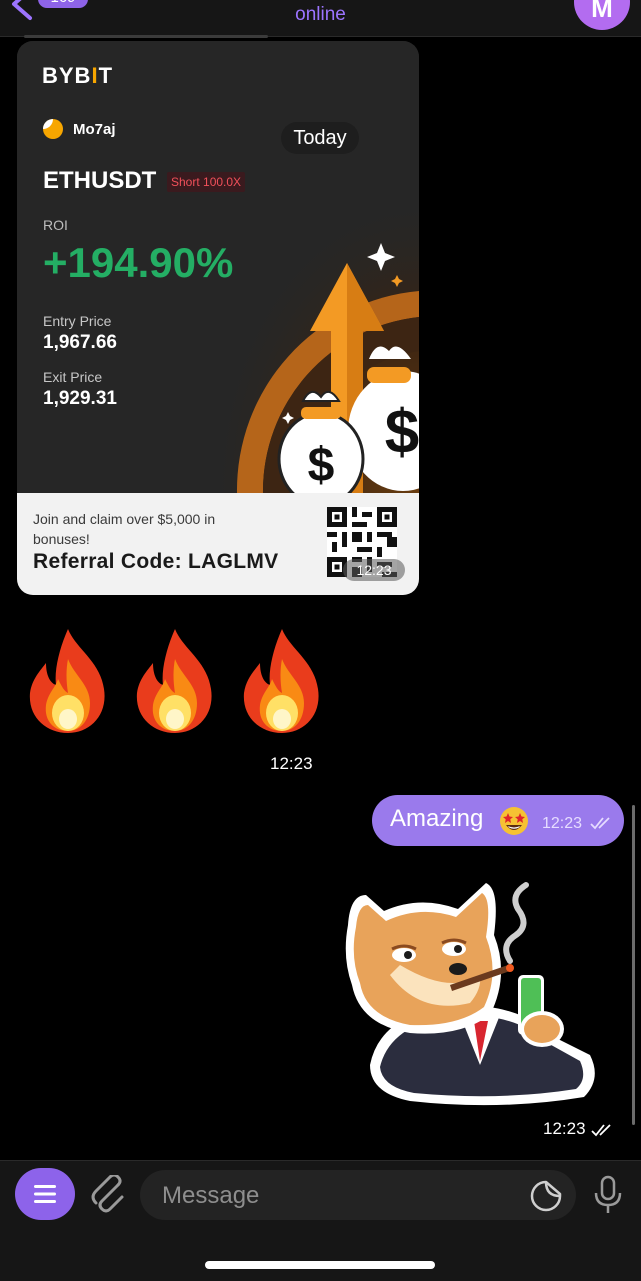 The width and height of the screenshot is (641, 1281). I want to click on date-chip: Today, so click(320, 138).